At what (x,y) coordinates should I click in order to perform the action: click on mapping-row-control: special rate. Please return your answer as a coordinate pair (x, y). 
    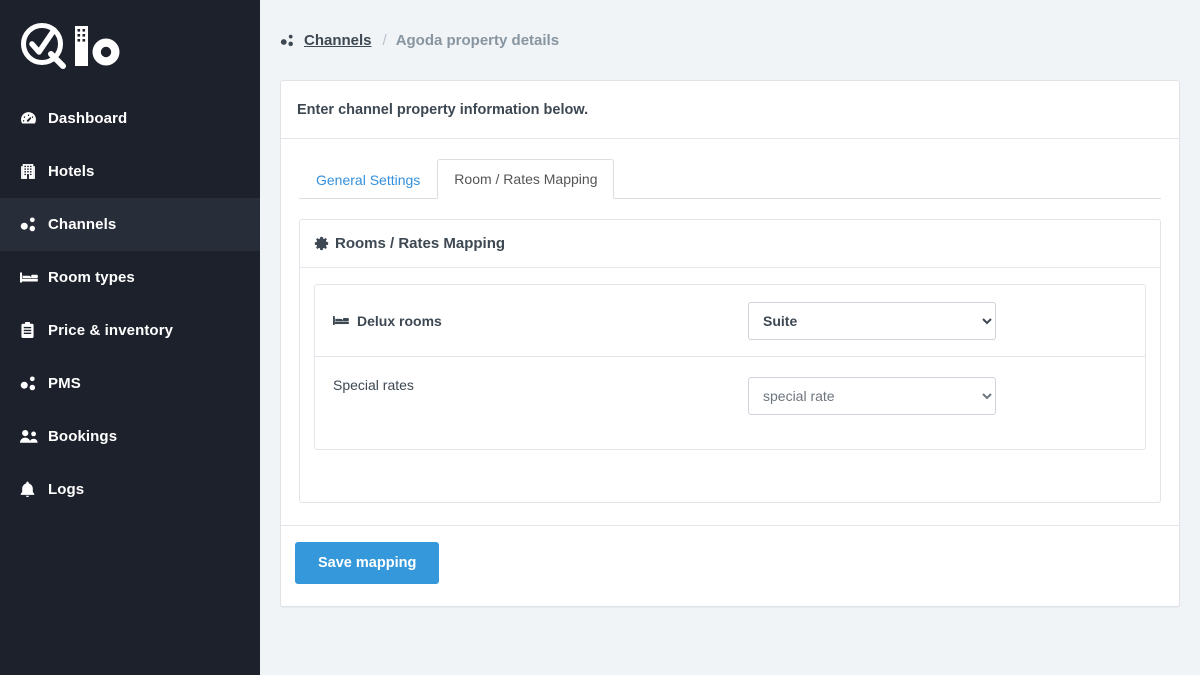
    Looking at the image, I should click on (872, 396).